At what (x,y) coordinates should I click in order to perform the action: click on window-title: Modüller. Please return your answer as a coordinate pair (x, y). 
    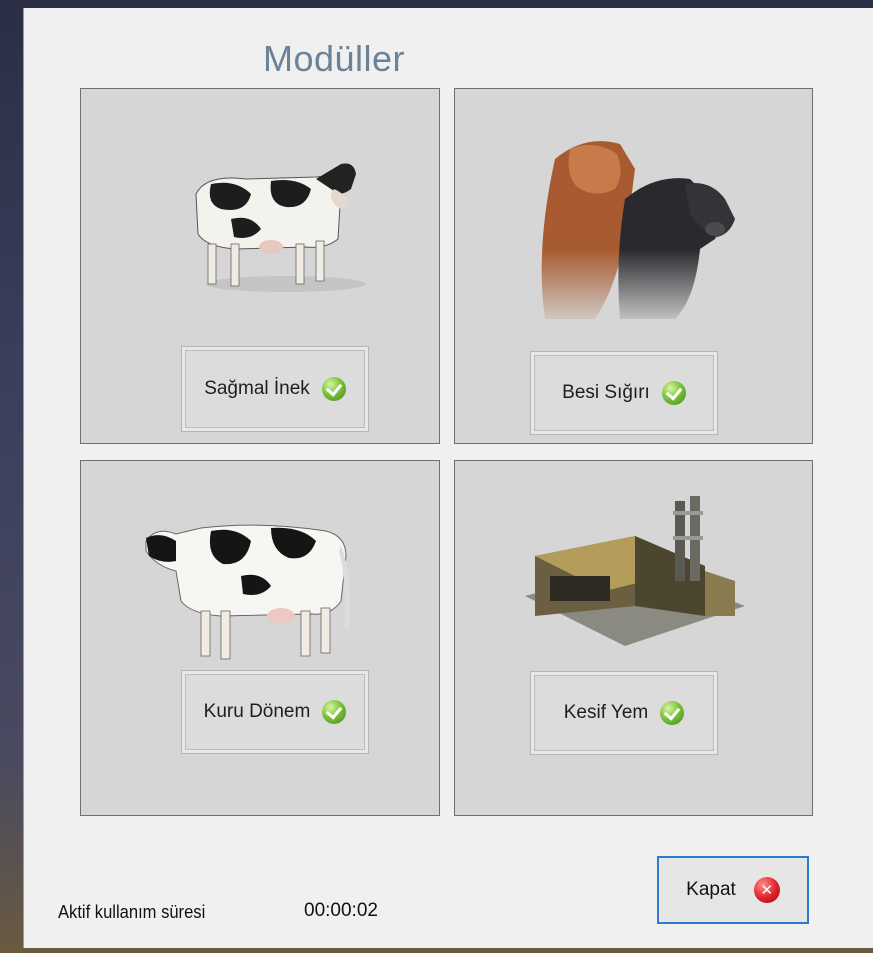
    Looking at the image, I should click on (334, 58).